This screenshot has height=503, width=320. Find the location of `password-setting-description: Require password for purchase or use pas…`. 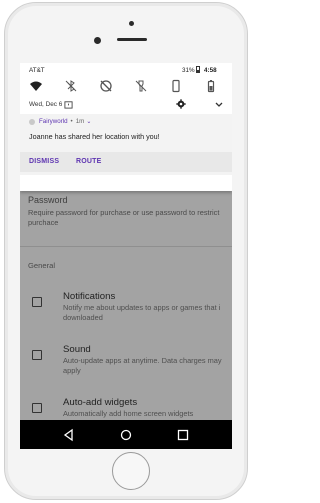

password-setting-description: Require password for purchase or use pas… is located at coordinates (124, 217).